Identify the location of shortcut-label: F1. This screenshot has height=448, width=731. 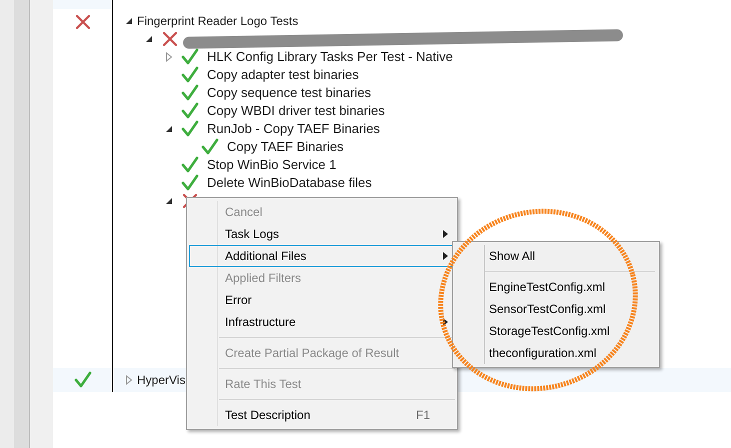
(423, 415).